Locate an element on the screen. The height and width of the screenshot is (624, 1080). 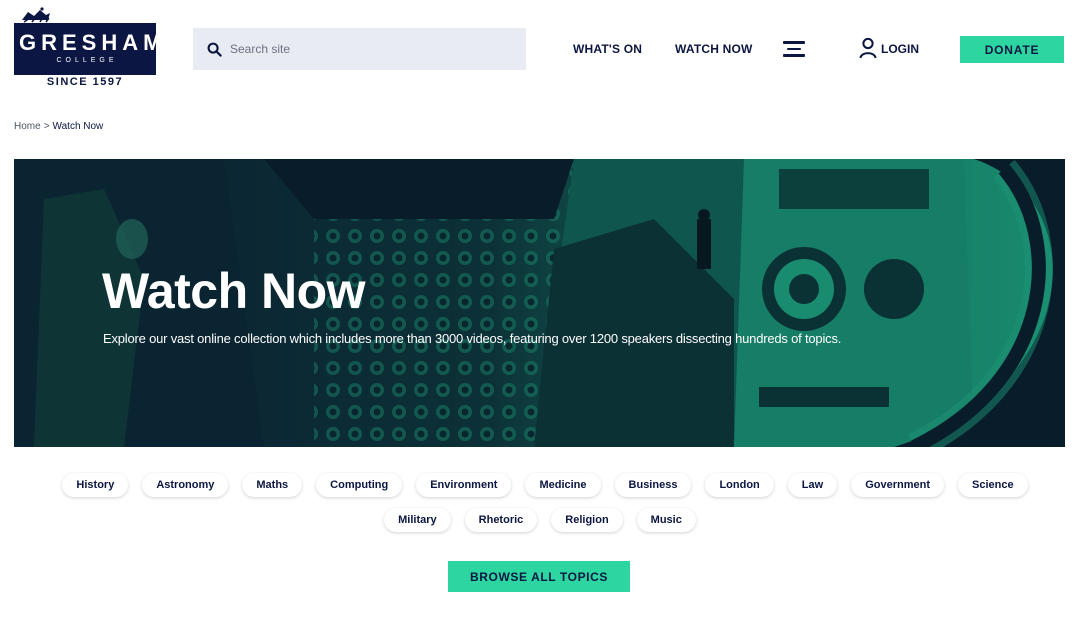
logo-box: GRESHAM COLLEGE is located at coordinates (90, 49).